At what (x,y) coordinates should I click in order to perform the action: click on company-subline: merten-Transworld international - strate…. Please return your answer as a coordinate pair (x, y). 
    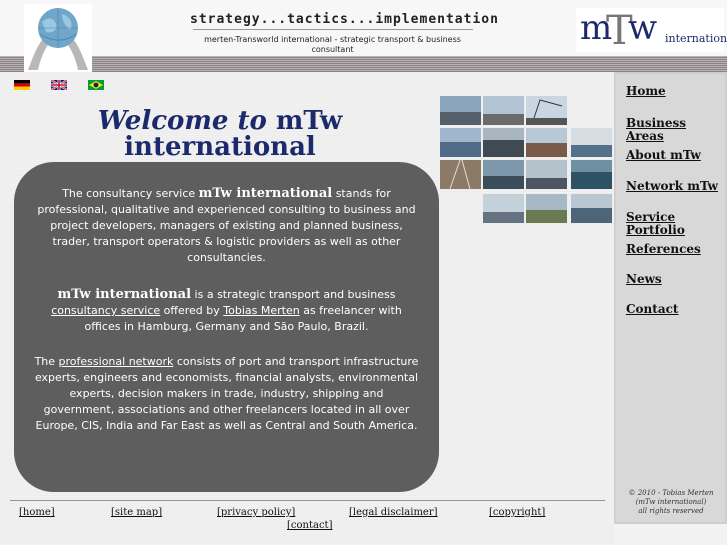
    Looking at the image, I should click on (332, 44).